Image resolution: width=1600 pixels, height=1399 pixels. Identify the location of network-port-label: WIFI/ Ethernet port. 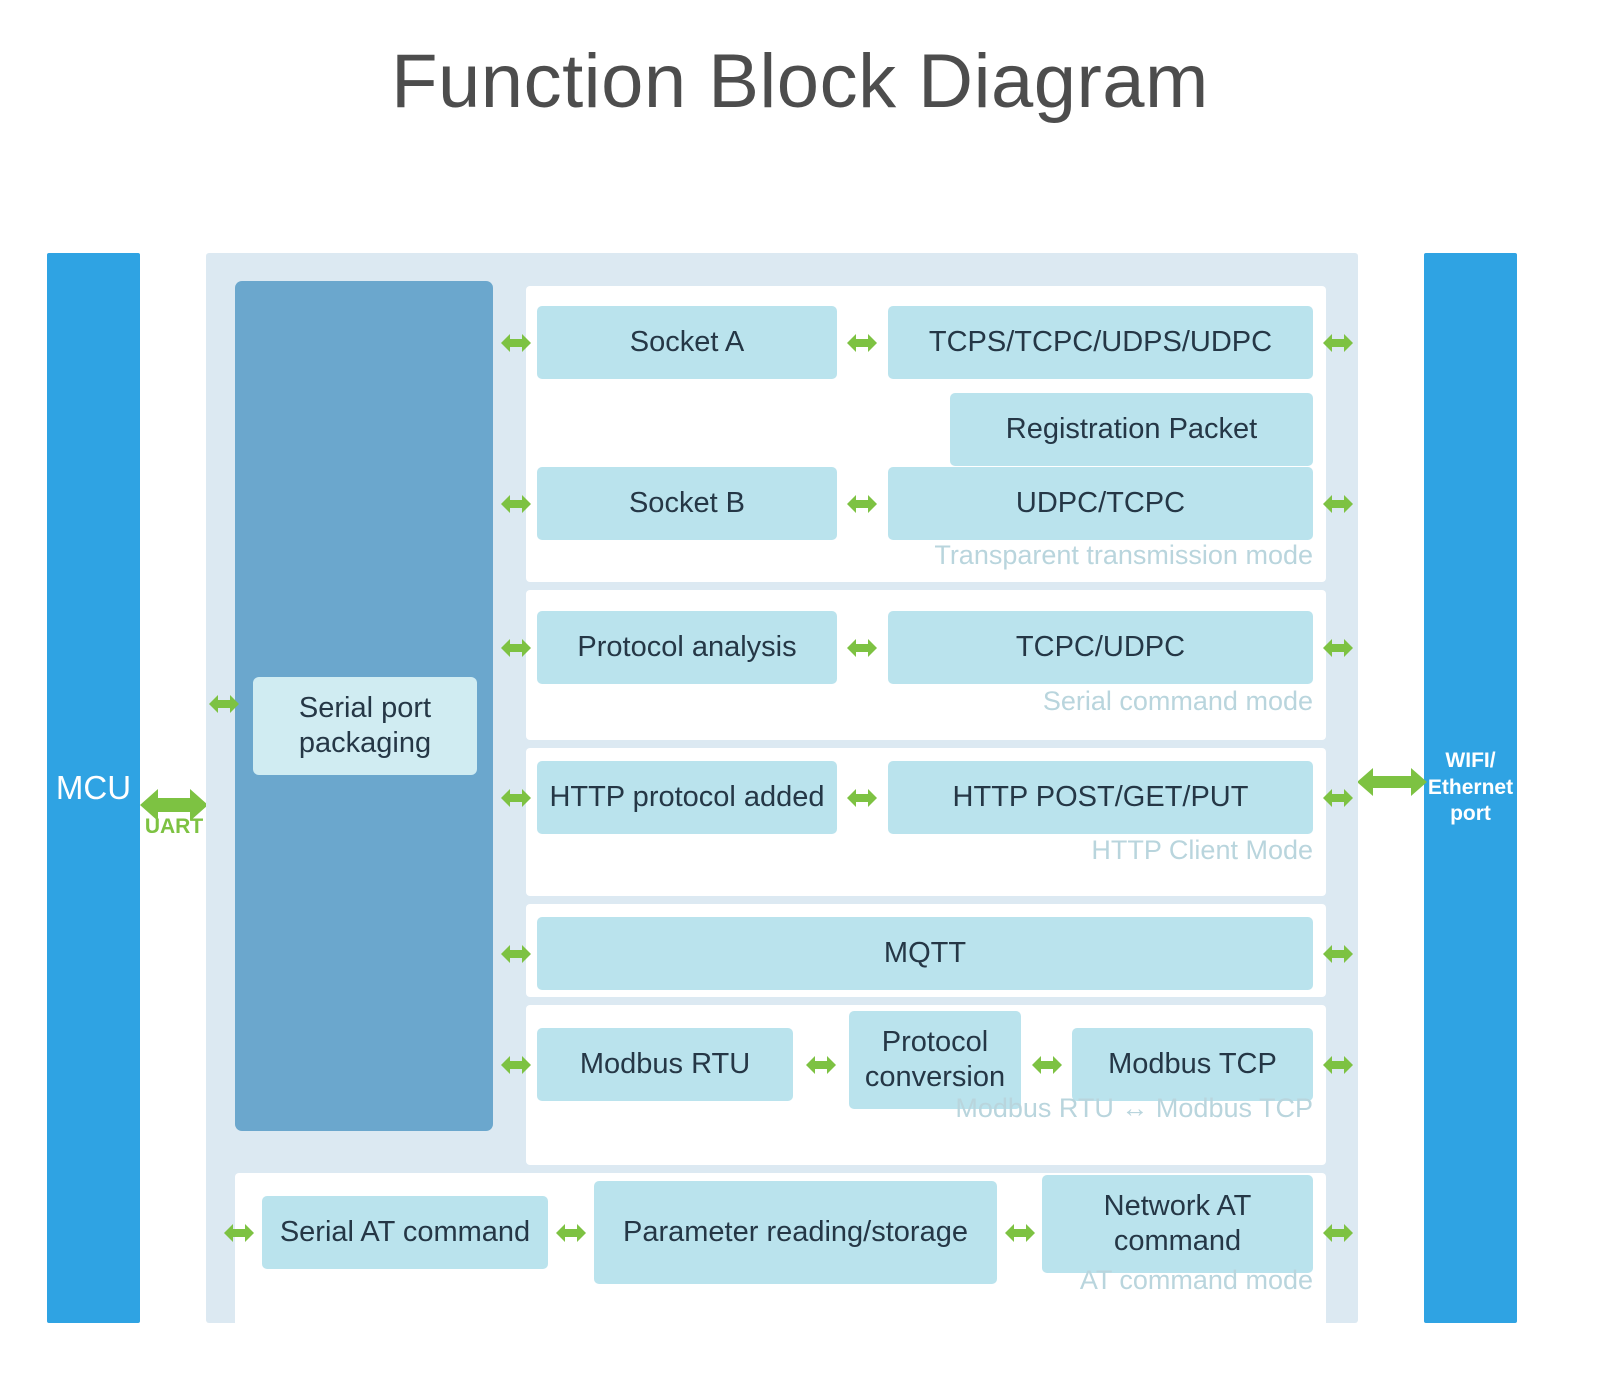
(1470, 787).